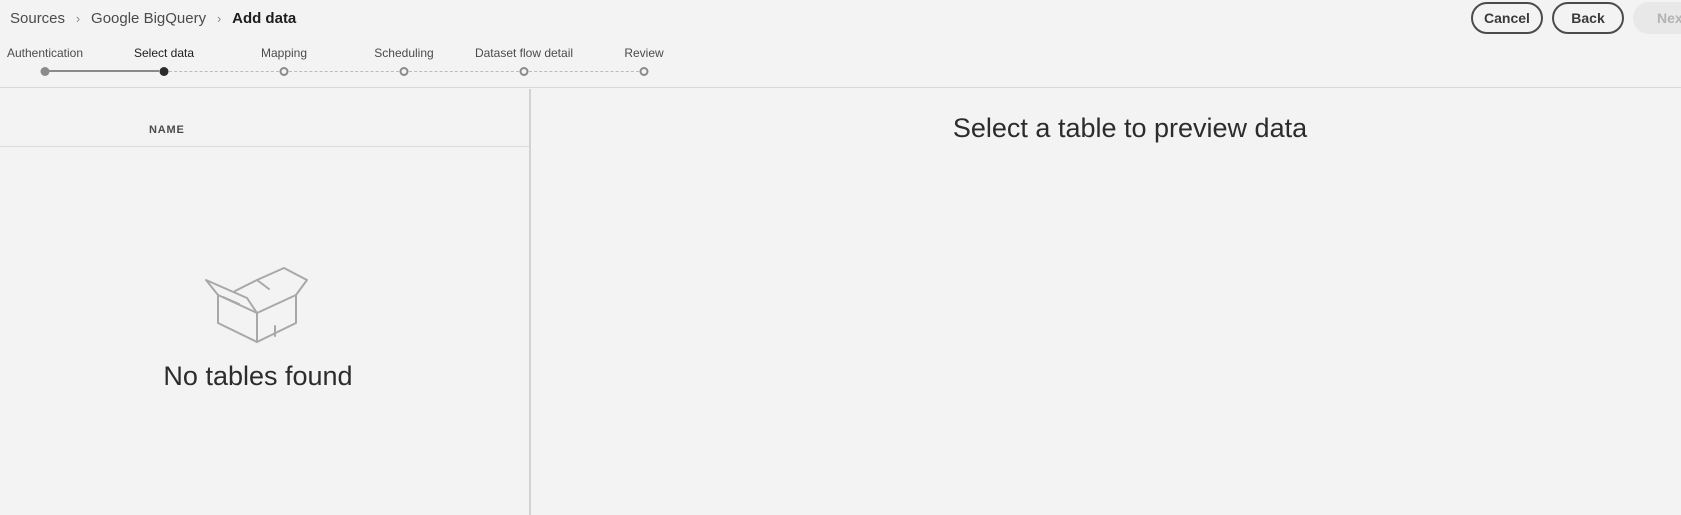 This screenshot has width=1681, height=515. I want to click on step-dataset-flow-detail-dot, so click(524, 71).